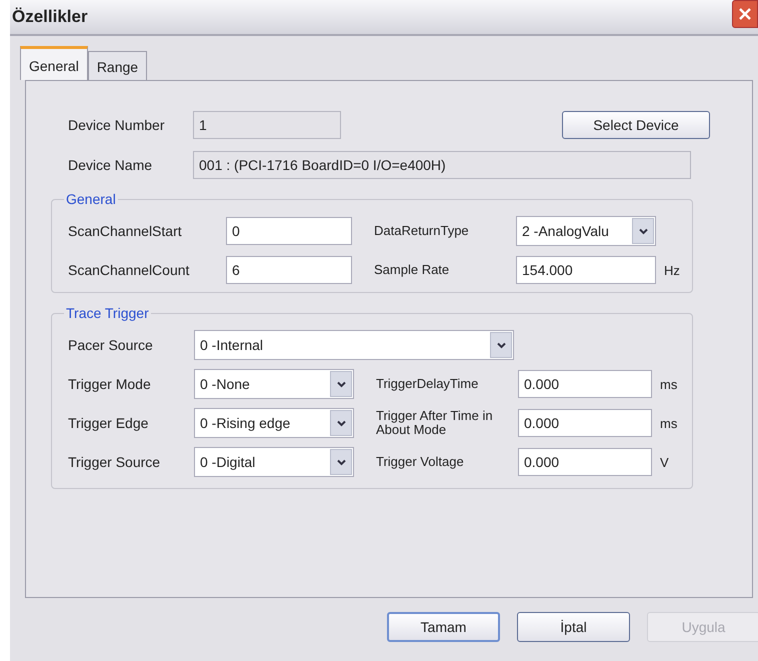  I want to click on dropdown: 2 -AnalogValu, so click(586, 231).